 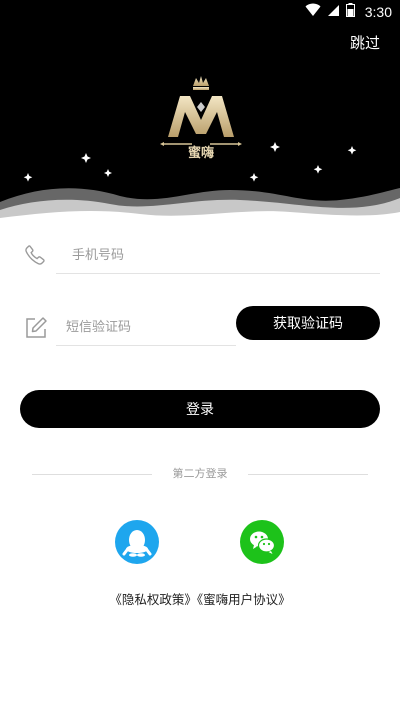 I want to click on wave-decoration, so click(x=200, y=208).